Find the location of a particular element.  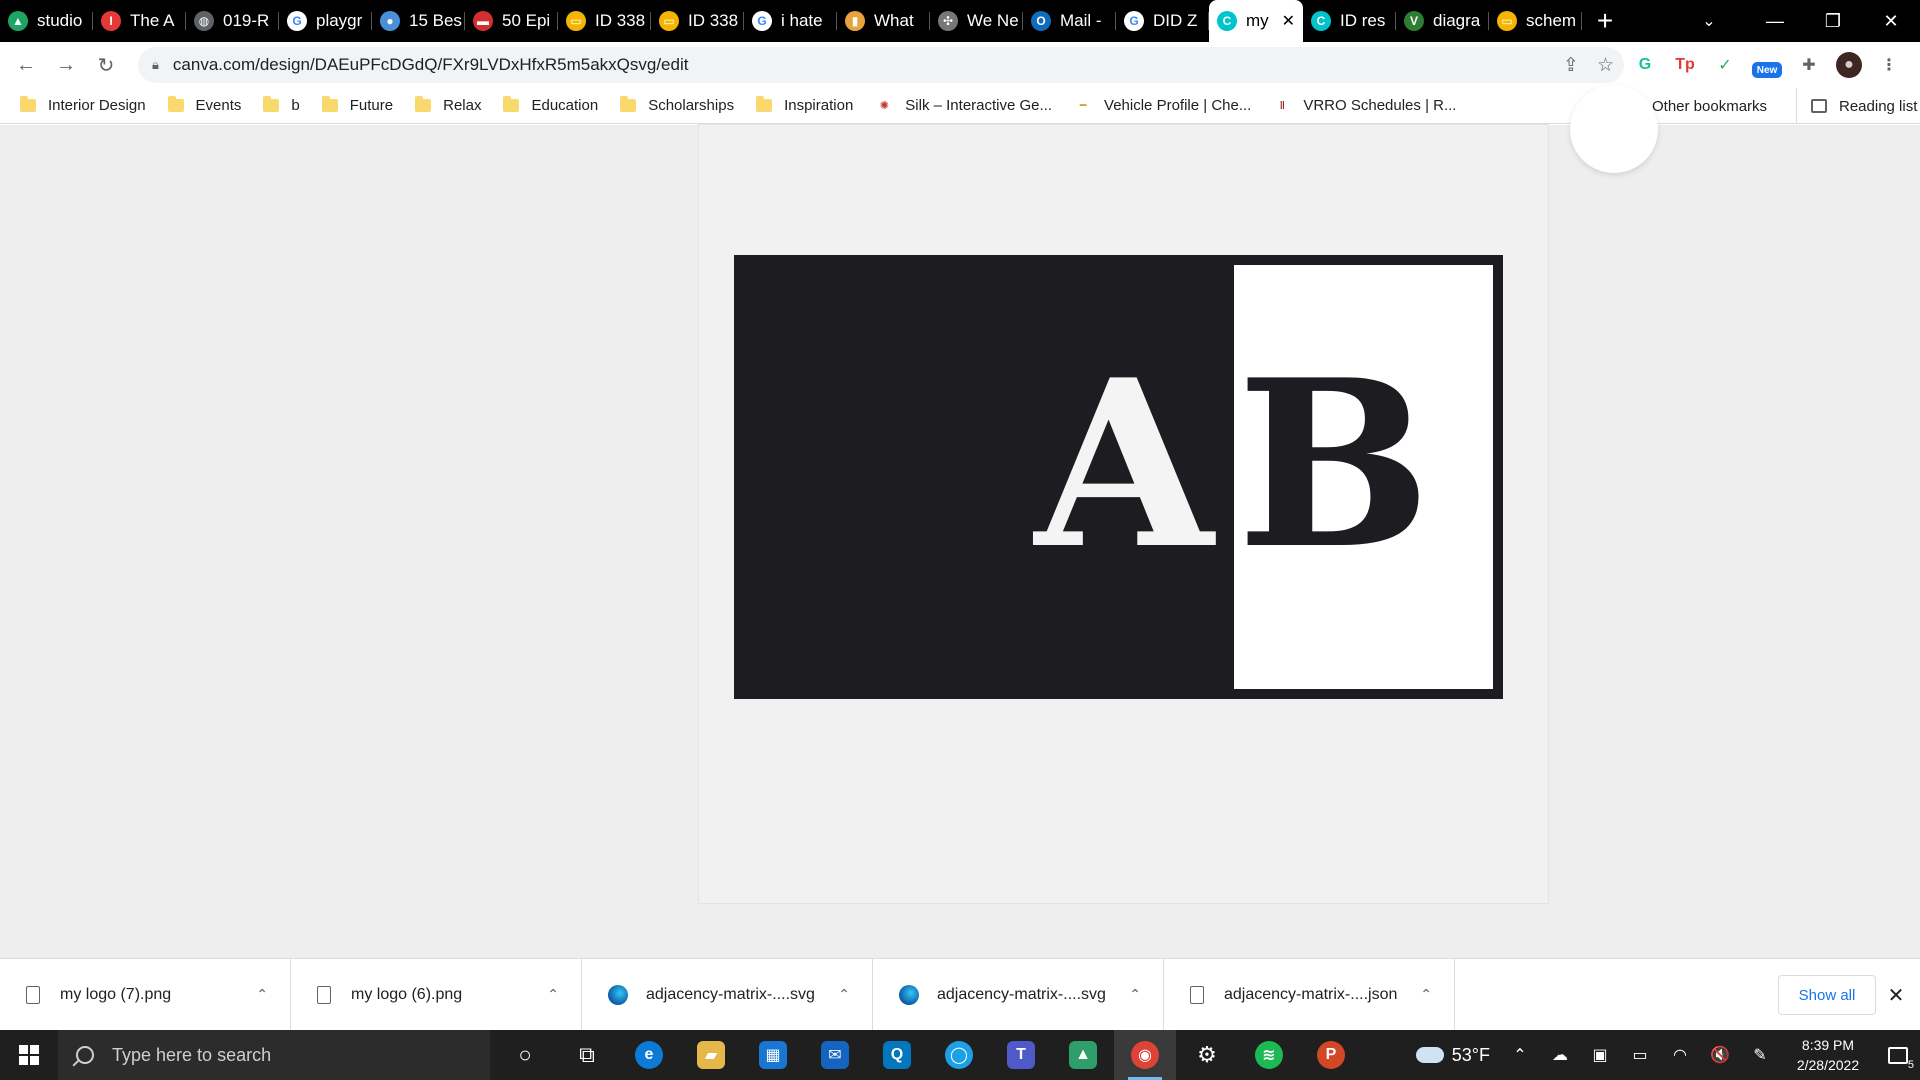

restore-button: ❐ is located at coordinates (1833, 21).